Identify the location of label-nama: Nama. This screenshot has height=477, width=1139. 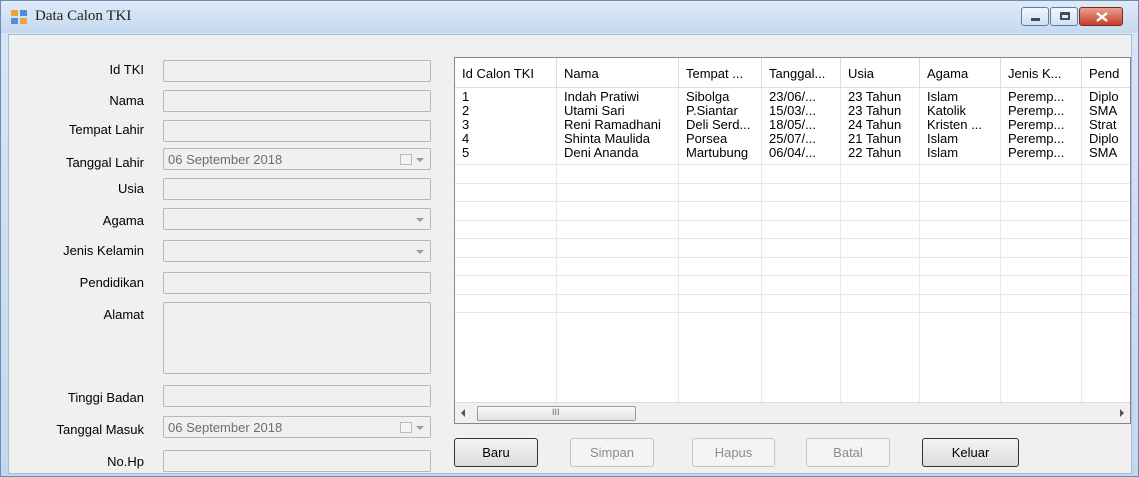
(126, 100).